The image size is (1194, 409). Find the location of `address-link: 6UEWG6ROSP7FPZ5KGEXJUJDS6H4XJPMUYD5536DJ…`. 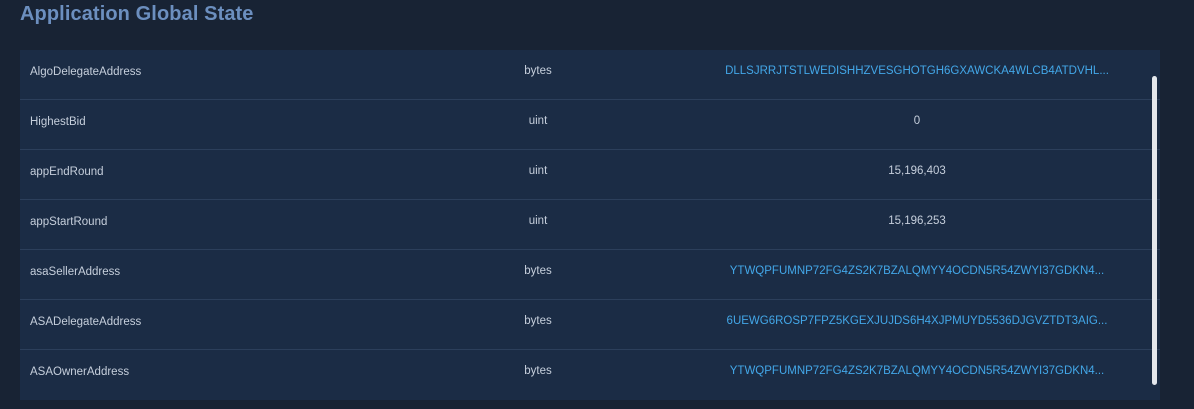

address-link: 6UEWG6ROSP7FPZ5KGEXJUJDS6H4XJPMUYD5536DJ… is located at coordinates (917, 324).